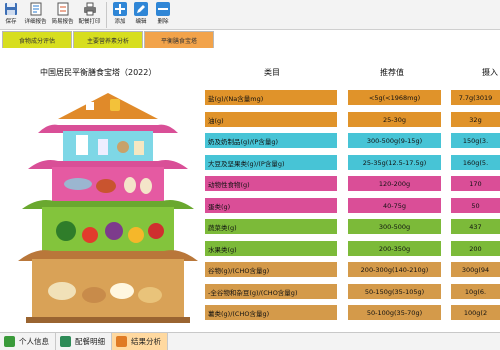 This screenshot has height=350, width=500. What do you see at coordinates (392, 72) in the screenshot?
I see `header-recommended: 推荐值` at bounding box center [392, 72].